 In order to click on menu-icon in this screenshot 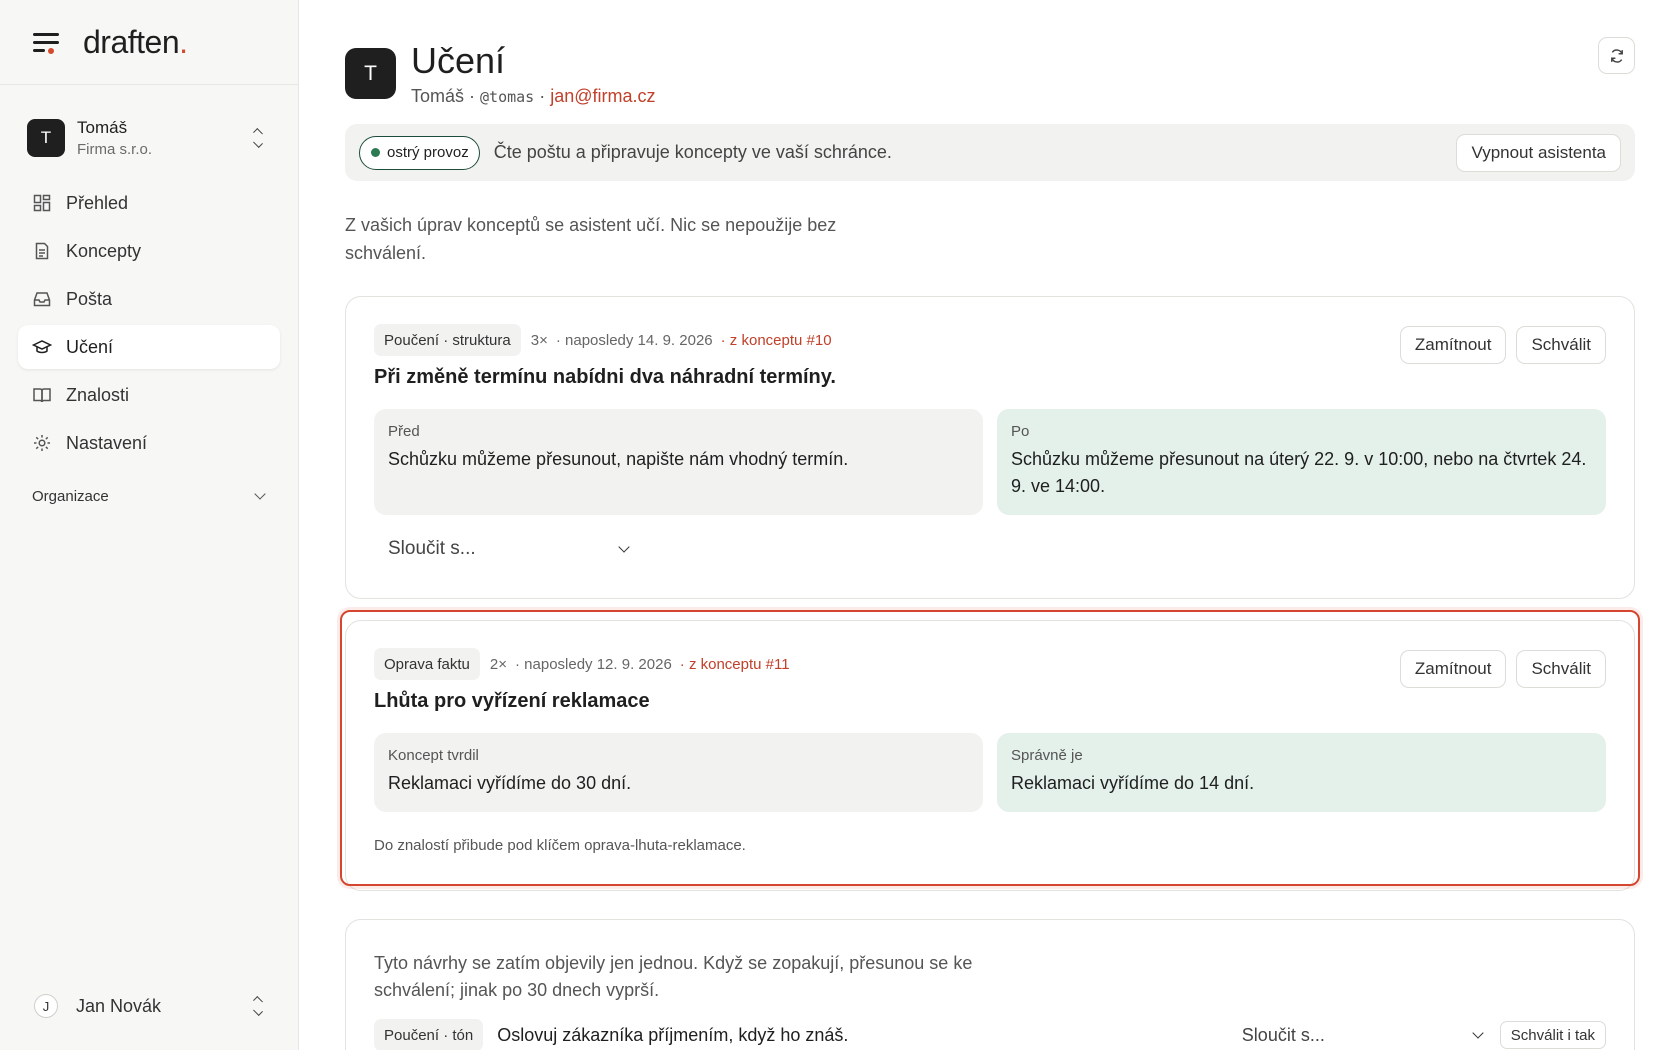, I will do `click(47, 42)`.